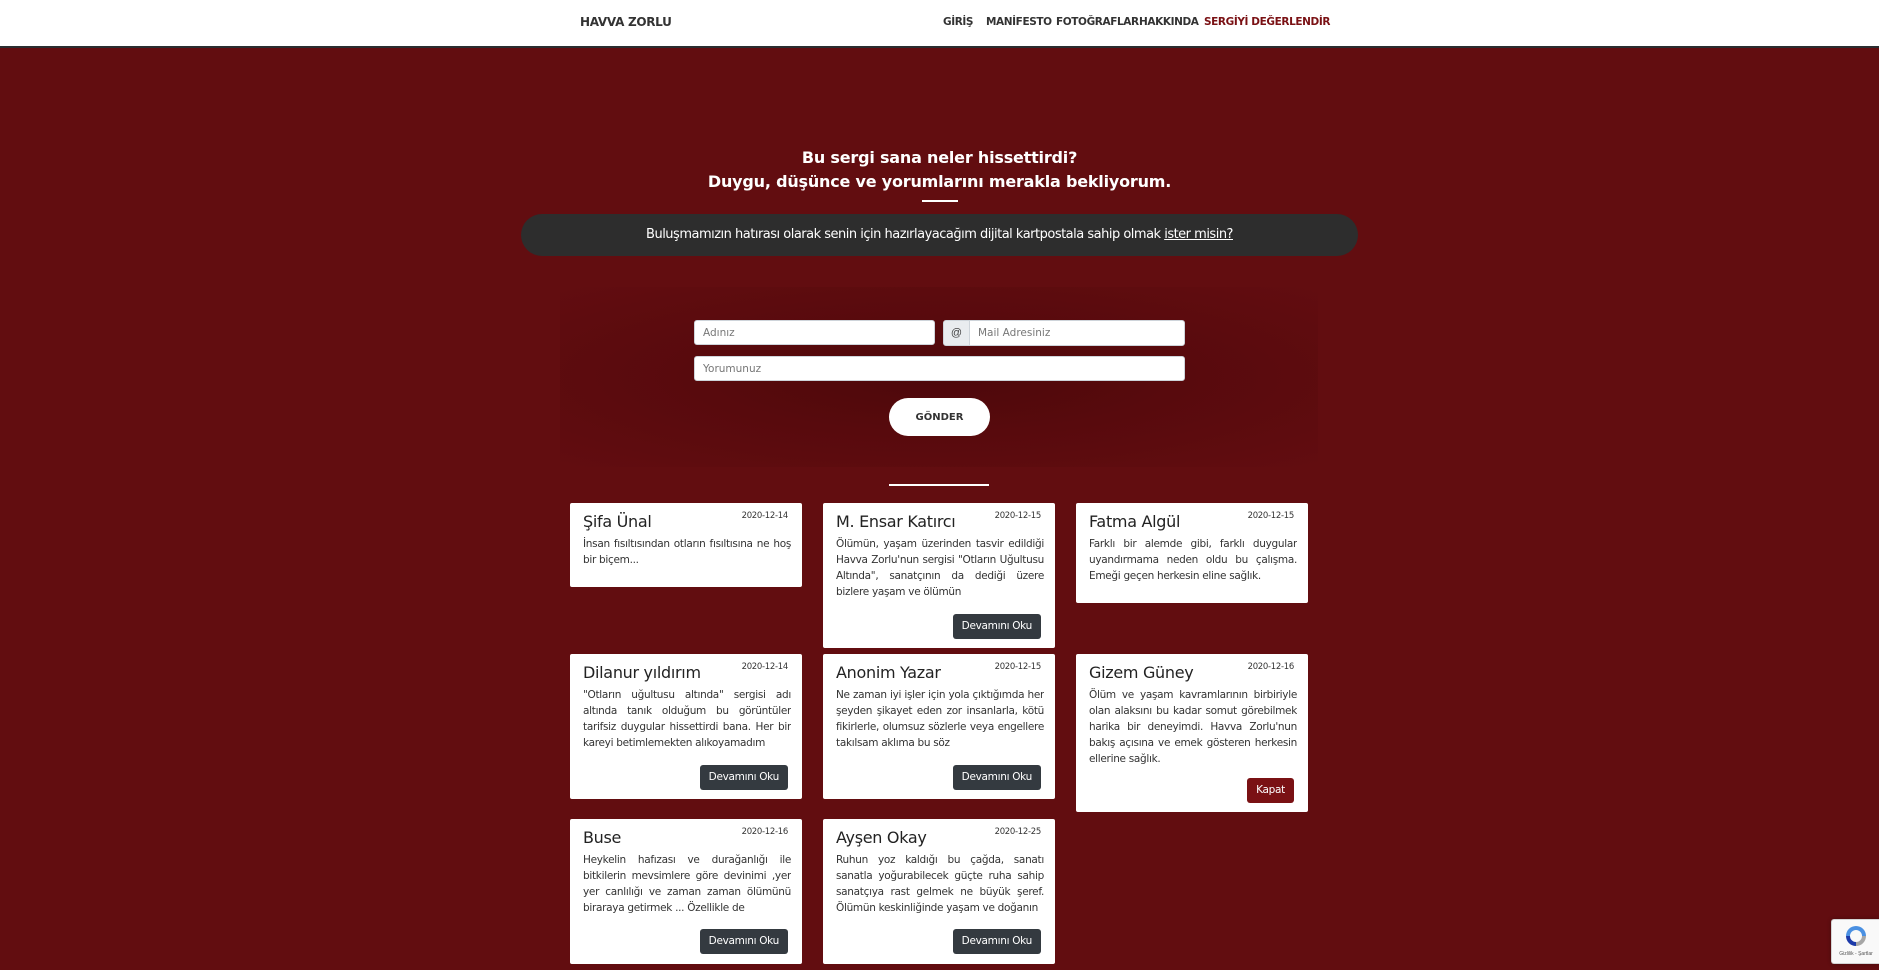 Image resolution: width=1879 pixels, height=970 pixels. What do you see at coordinates (1141, 672) in the screenshot?
I see `comment-author: Gizem Güney` at bounding box center [1141, 672].